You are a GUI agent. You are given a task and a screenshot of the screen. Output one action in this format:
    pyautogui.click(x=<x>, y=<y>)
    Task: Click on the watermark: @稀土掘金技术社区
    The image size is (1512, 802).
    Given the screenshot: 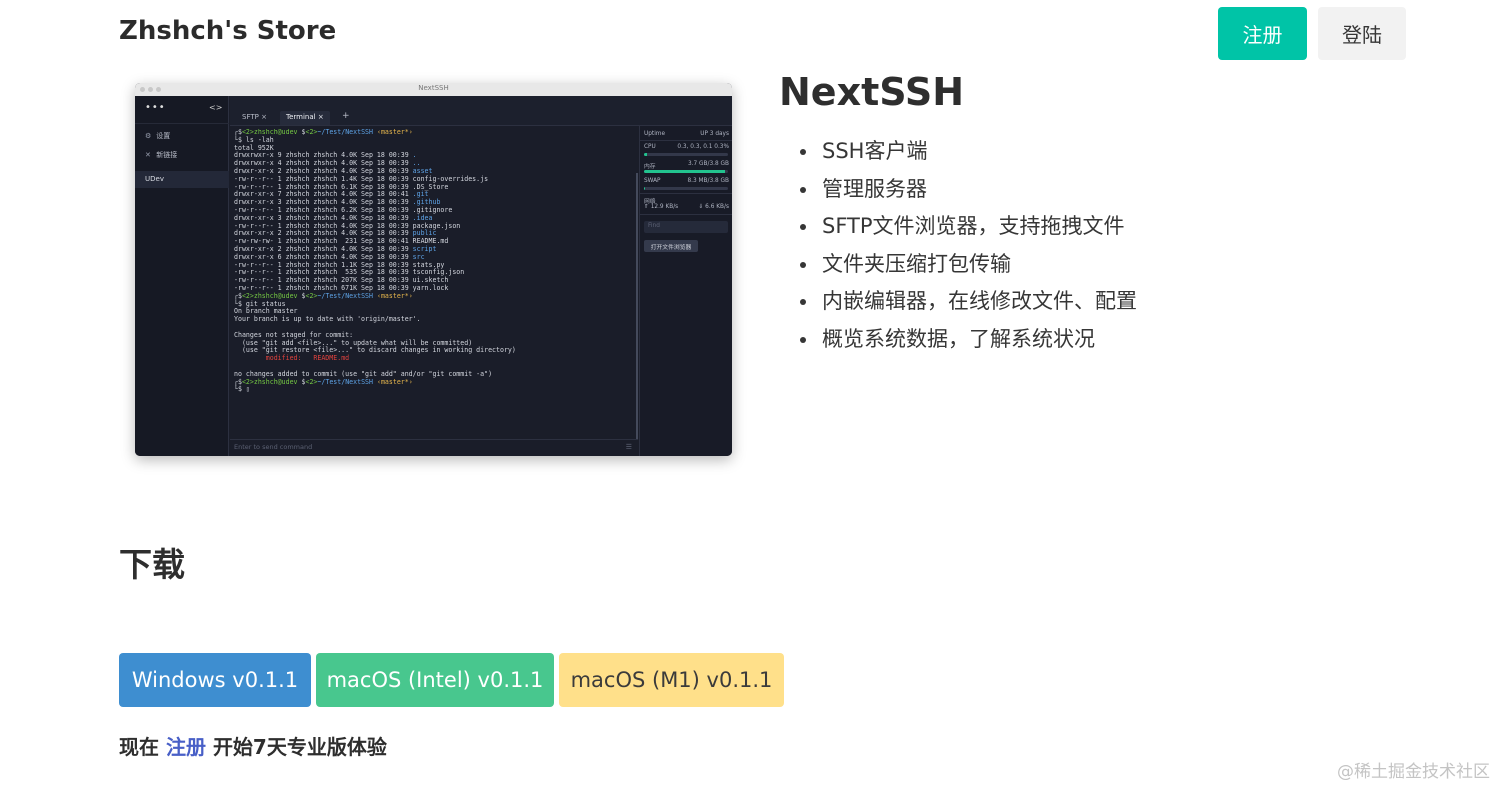 What is the action you would take?
    pyautogui.click(x=1413, y=772)
    